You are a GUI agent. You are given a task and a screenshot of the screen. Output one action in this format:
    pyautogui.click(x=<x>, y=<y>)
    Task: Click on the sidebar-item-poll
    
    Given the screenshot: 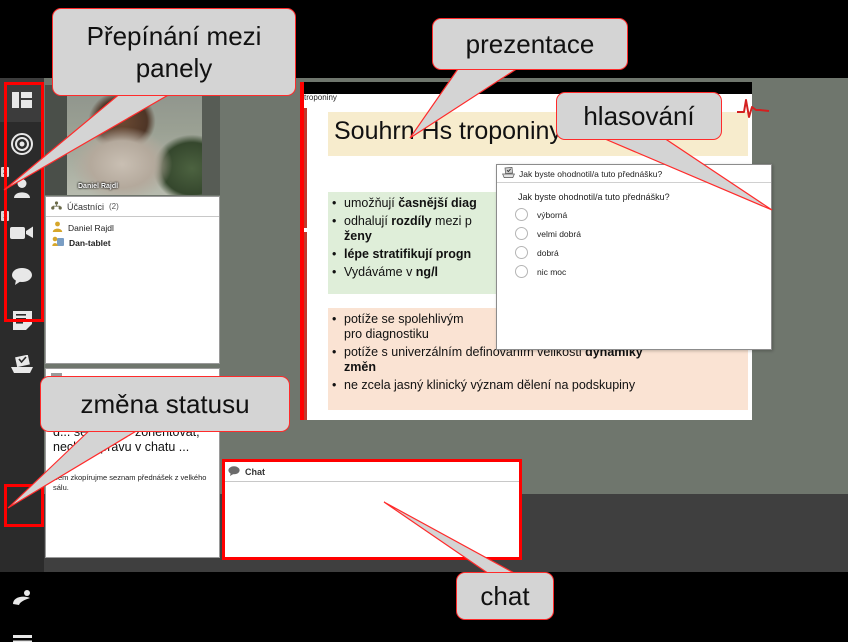 What is the action you would take?
    pyautogui.click(x=22, y=364)
    